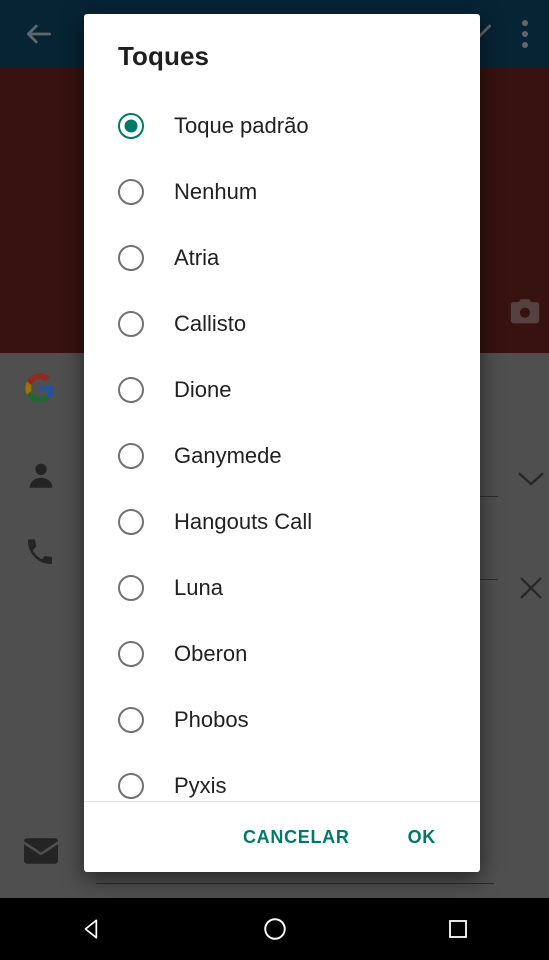 This screenshot has width=549, height=960. What do you see at coordinates (282, 258) in the screenshot?
I see `ringtone-option-row: Atria` at bounding box center [282, 258].